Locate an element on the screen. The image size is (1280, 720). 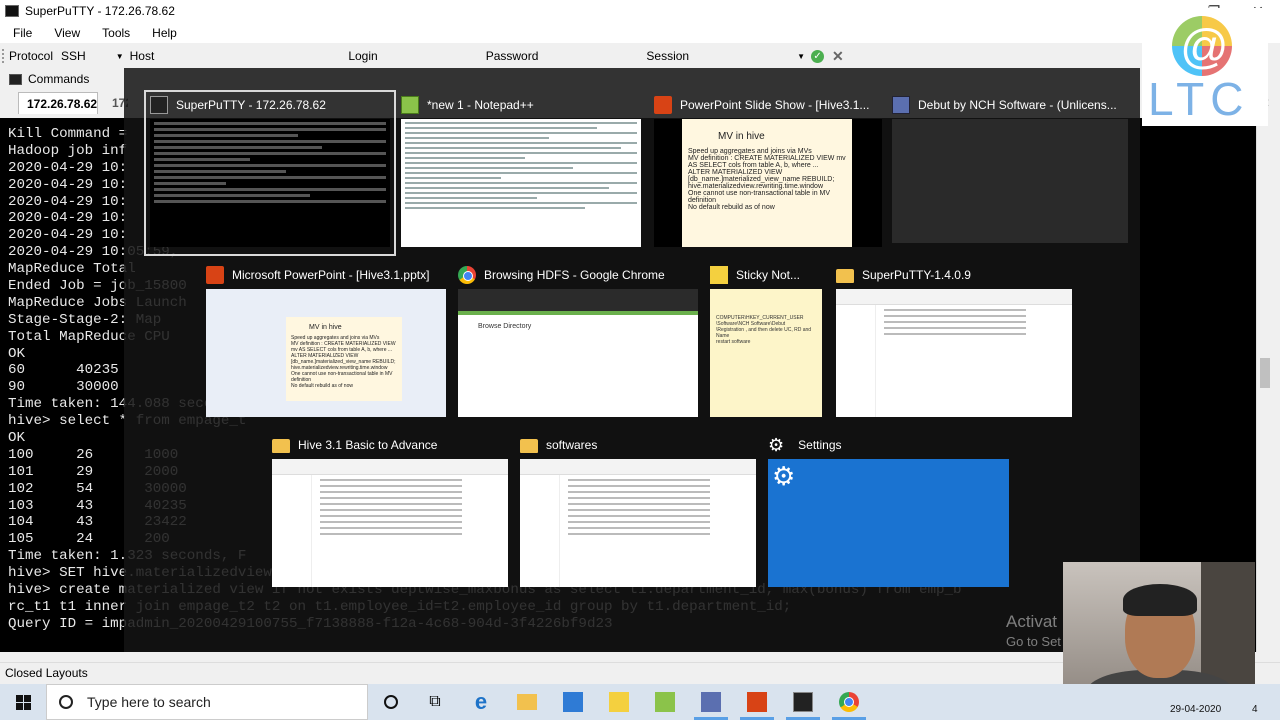
cortana-button is located at coordinates (391, 702).